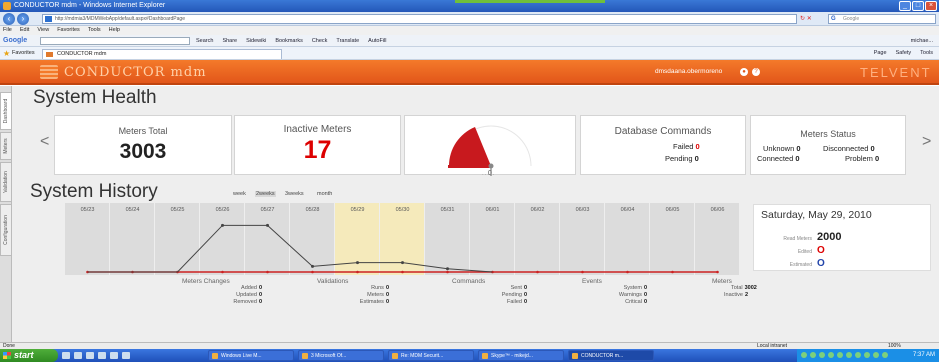  What do you see at coordinates (162, 54) in the screenshot?
I see `browser-tab: CONDUCTOR mdm` at bounding box center [162, 54].